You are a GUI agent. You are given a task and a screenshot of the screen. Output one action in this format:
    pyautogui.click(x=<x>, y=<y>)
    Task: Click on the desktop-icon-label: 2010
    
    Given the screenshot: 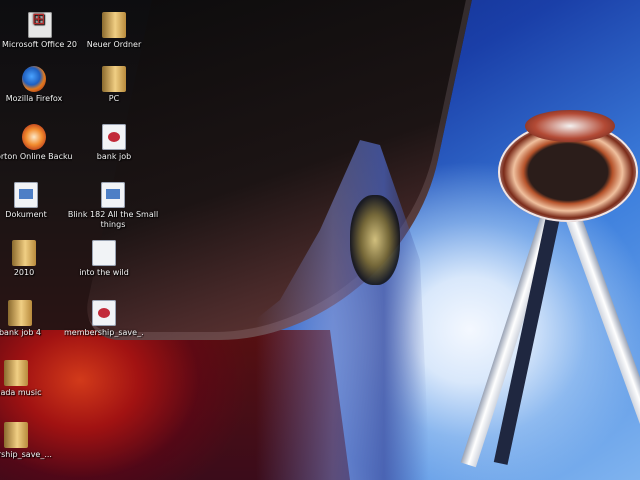 What is the action you would take?
    pyautogui.click(x=24, y=272)
    